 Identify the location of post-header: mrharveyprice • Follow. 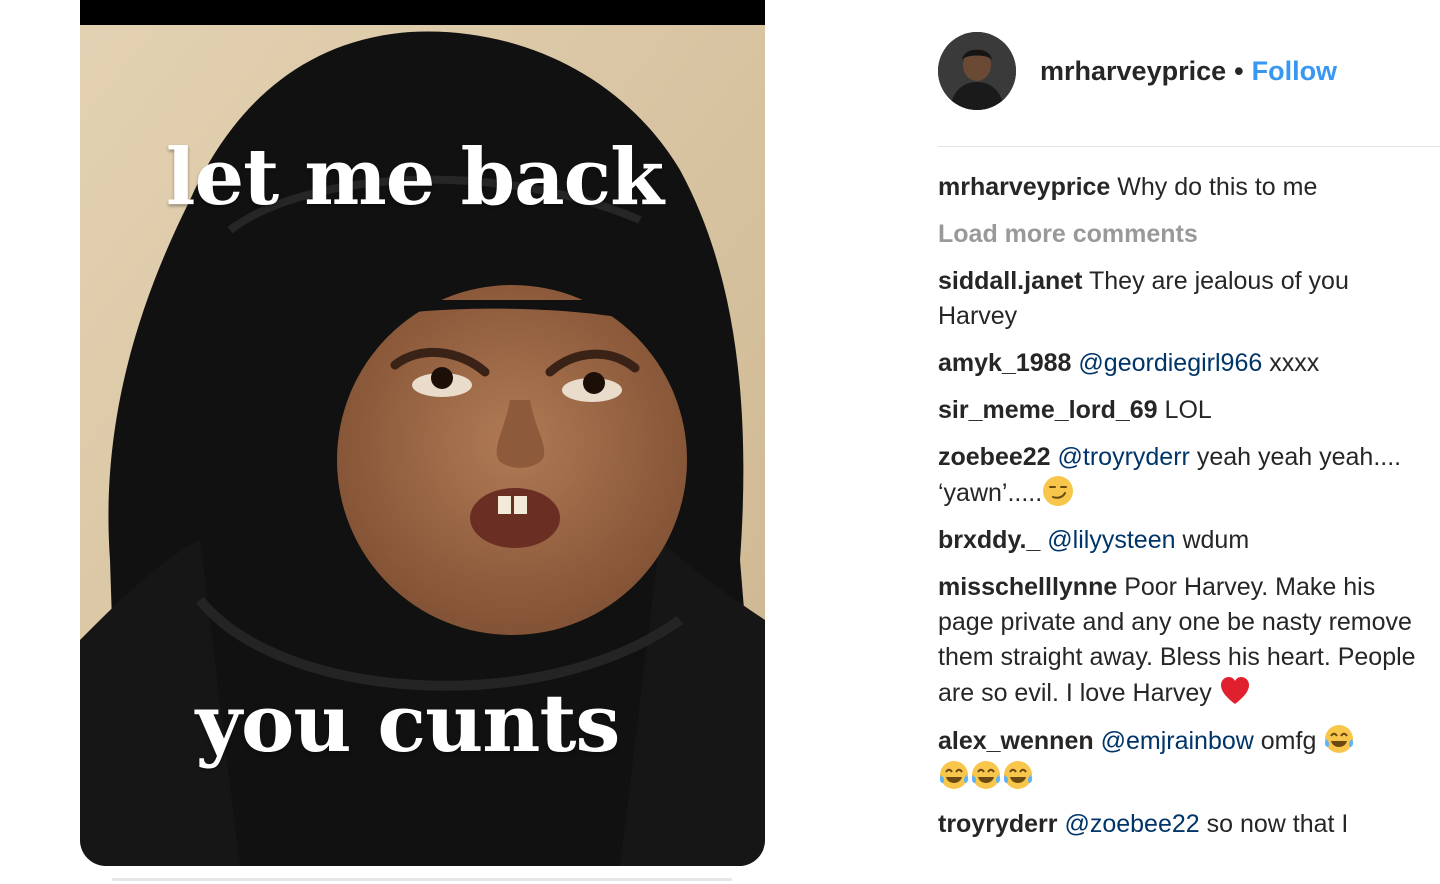
(1189, 72).